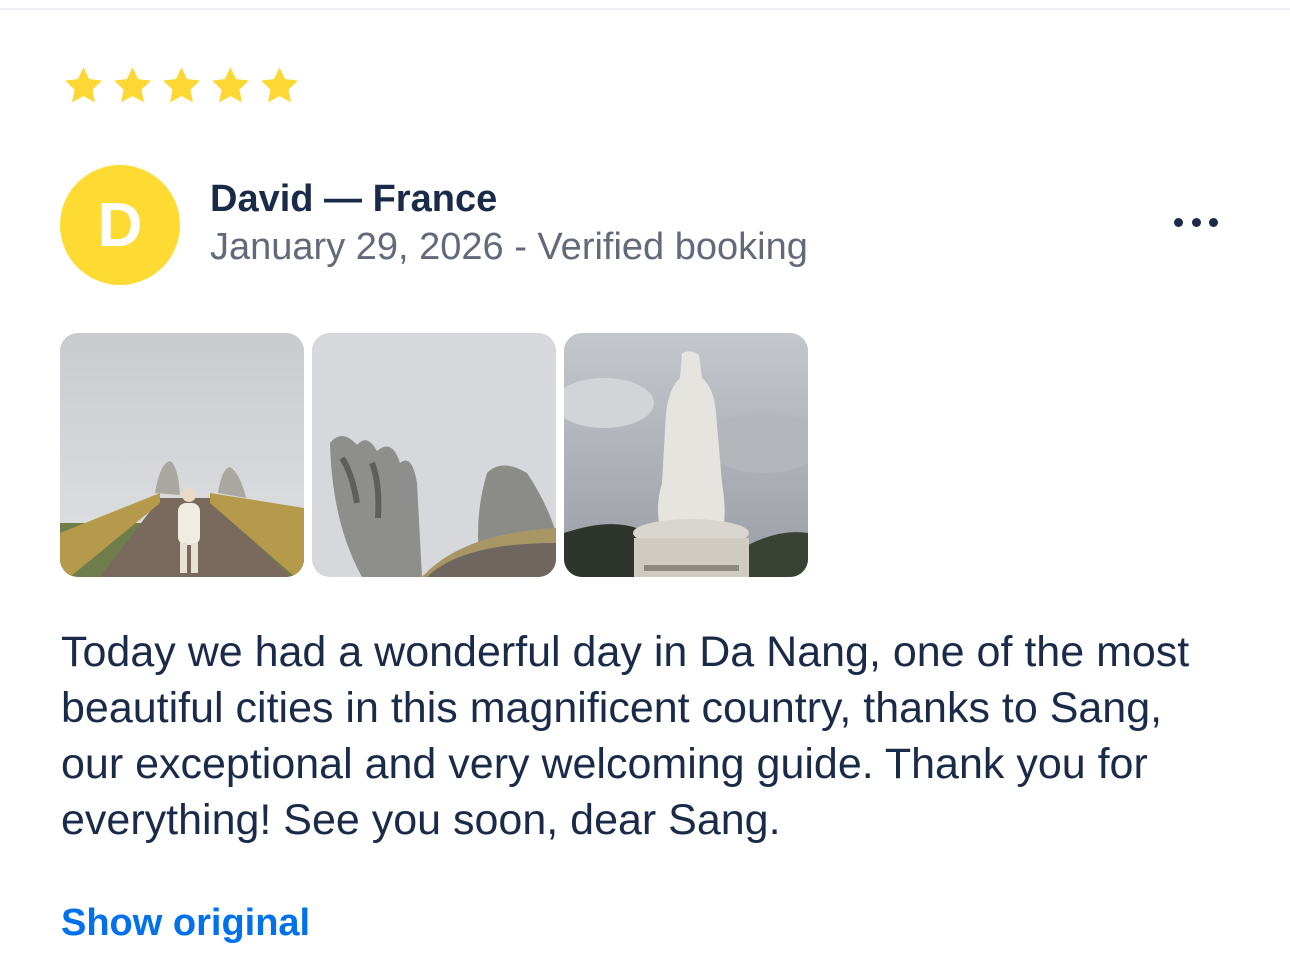 This screenshot has width=1290, height=976. What do you see at coordinates (509, 247) in the screenshot?
I see `review-date-verified: January 29, 2026 - Verified booking` at bounding box center [509, 247].